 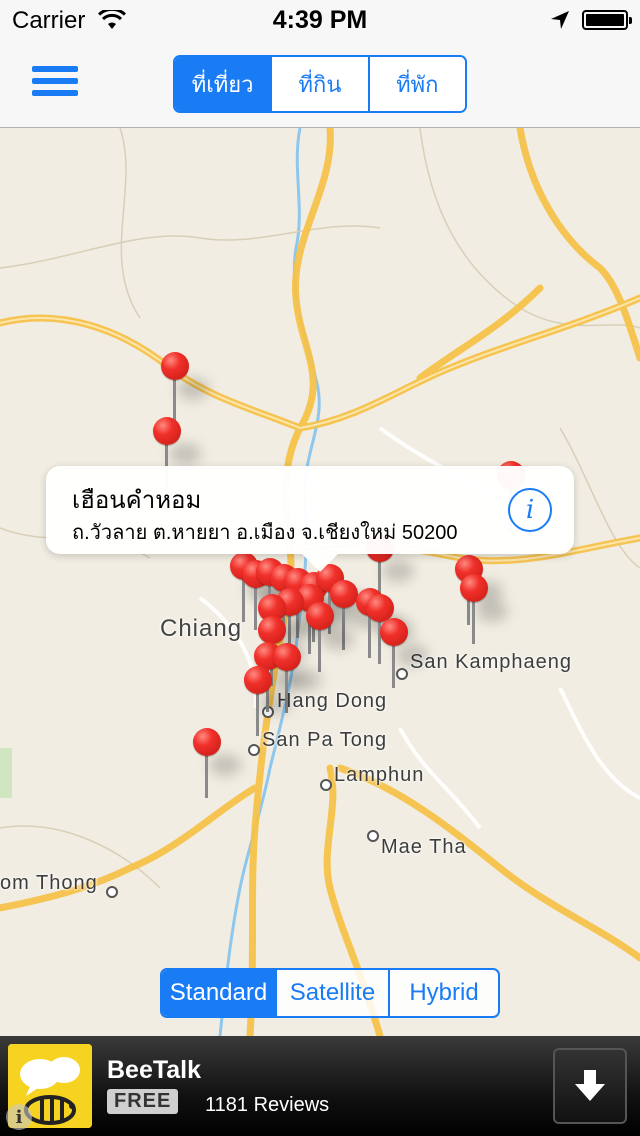 I want to click on category-segmented-control: ที่เที่ยว ที่กิน ที่พัก, so click(x=320, y=84).